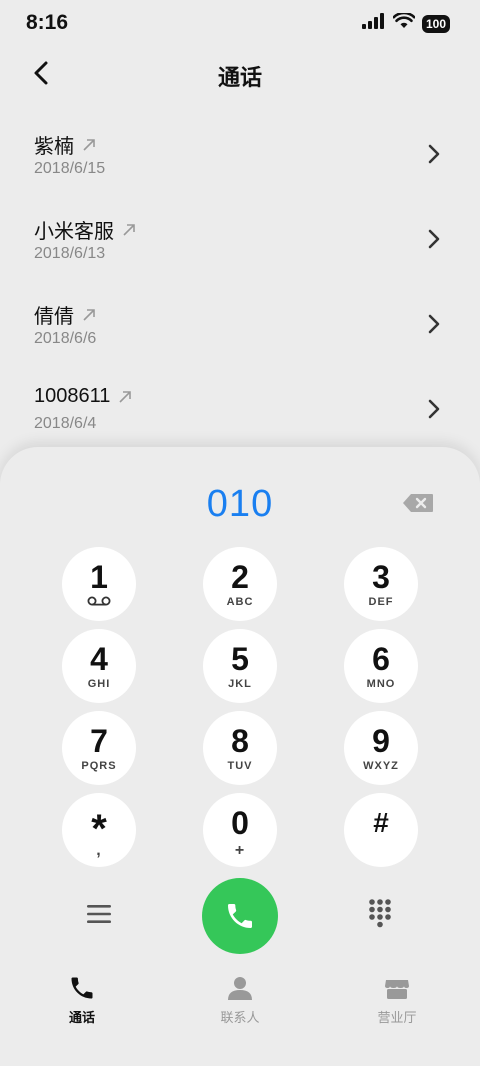 The height and width of the screenshot is (1066, 480). I want to click on call-date: 2018/6/13, so click(70, 253).